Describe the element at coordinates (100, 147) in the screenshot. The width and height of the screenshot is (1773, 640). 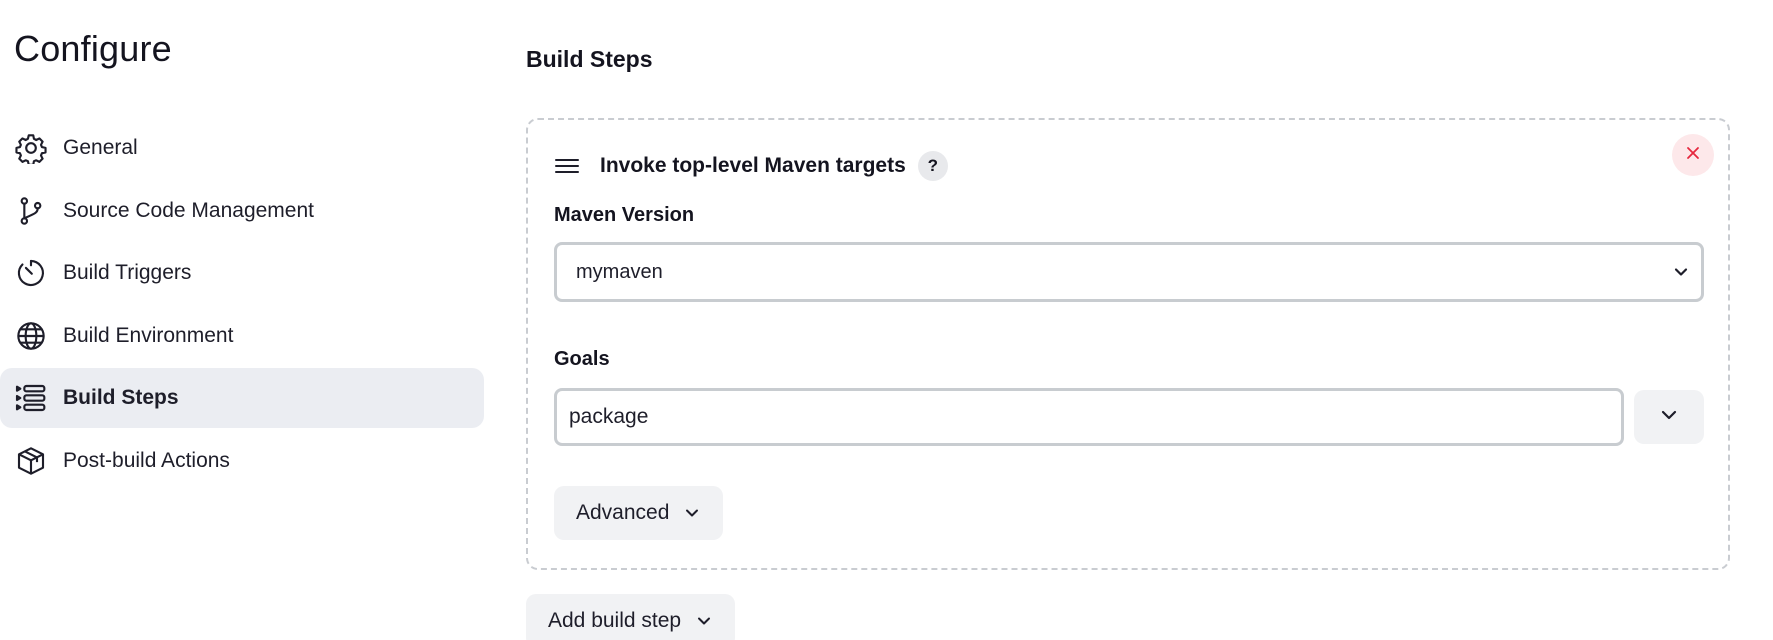
I see `sidebar-item-label: General` at that location.